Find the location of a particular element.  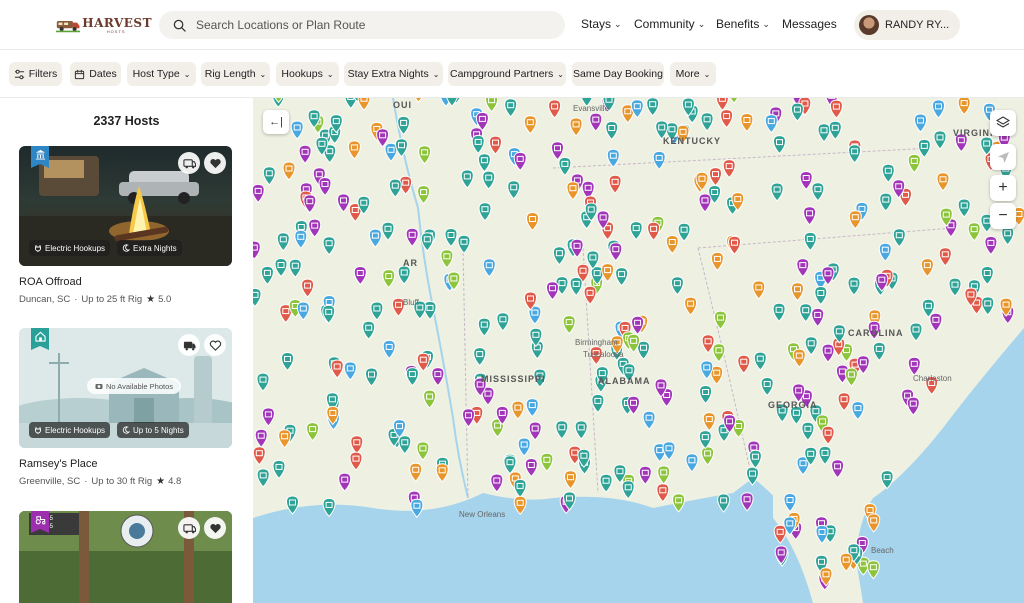

rv-compatible-button is located at coordinates (189, 163).